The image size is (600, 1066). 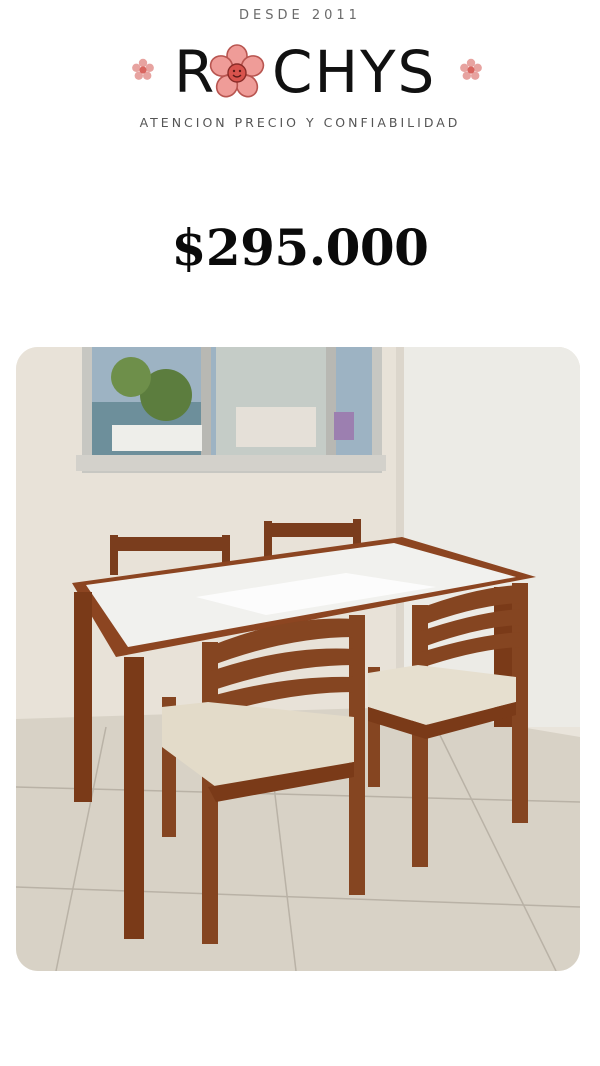 I want to click on since-label: DESDE 2011, so click(x=300, y=15).